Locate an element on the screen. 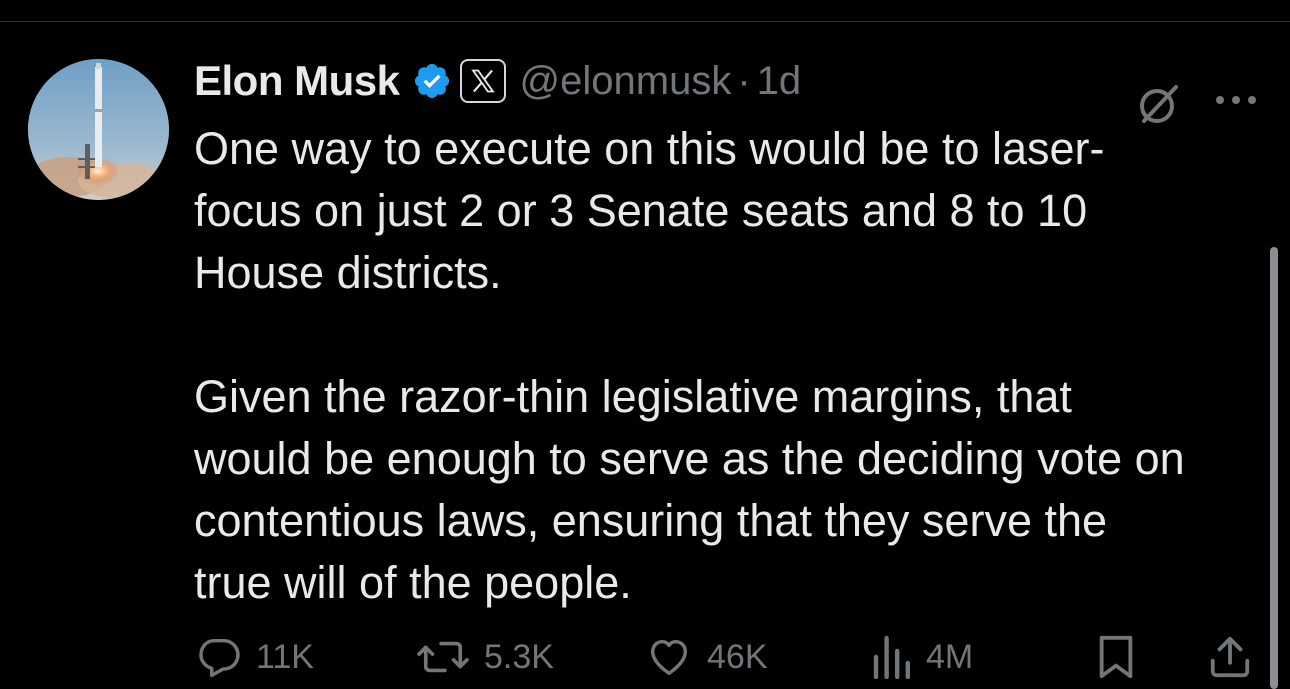 This screenshot has width=1290, height=689. affiliate-badge is located at coordinates (482, 81).